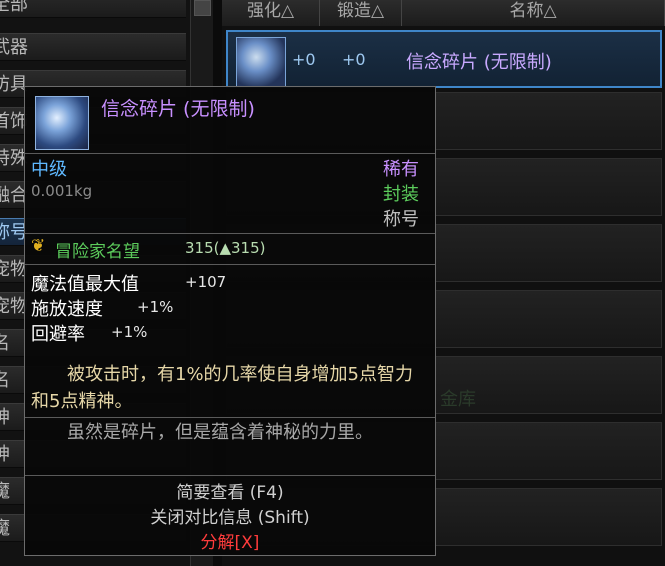 This screenshot has width=665, height=566. What do you see at coordinates (93, 9) in the screenshot?
I see `category-item: 全部` at bounding box center [93, 9].